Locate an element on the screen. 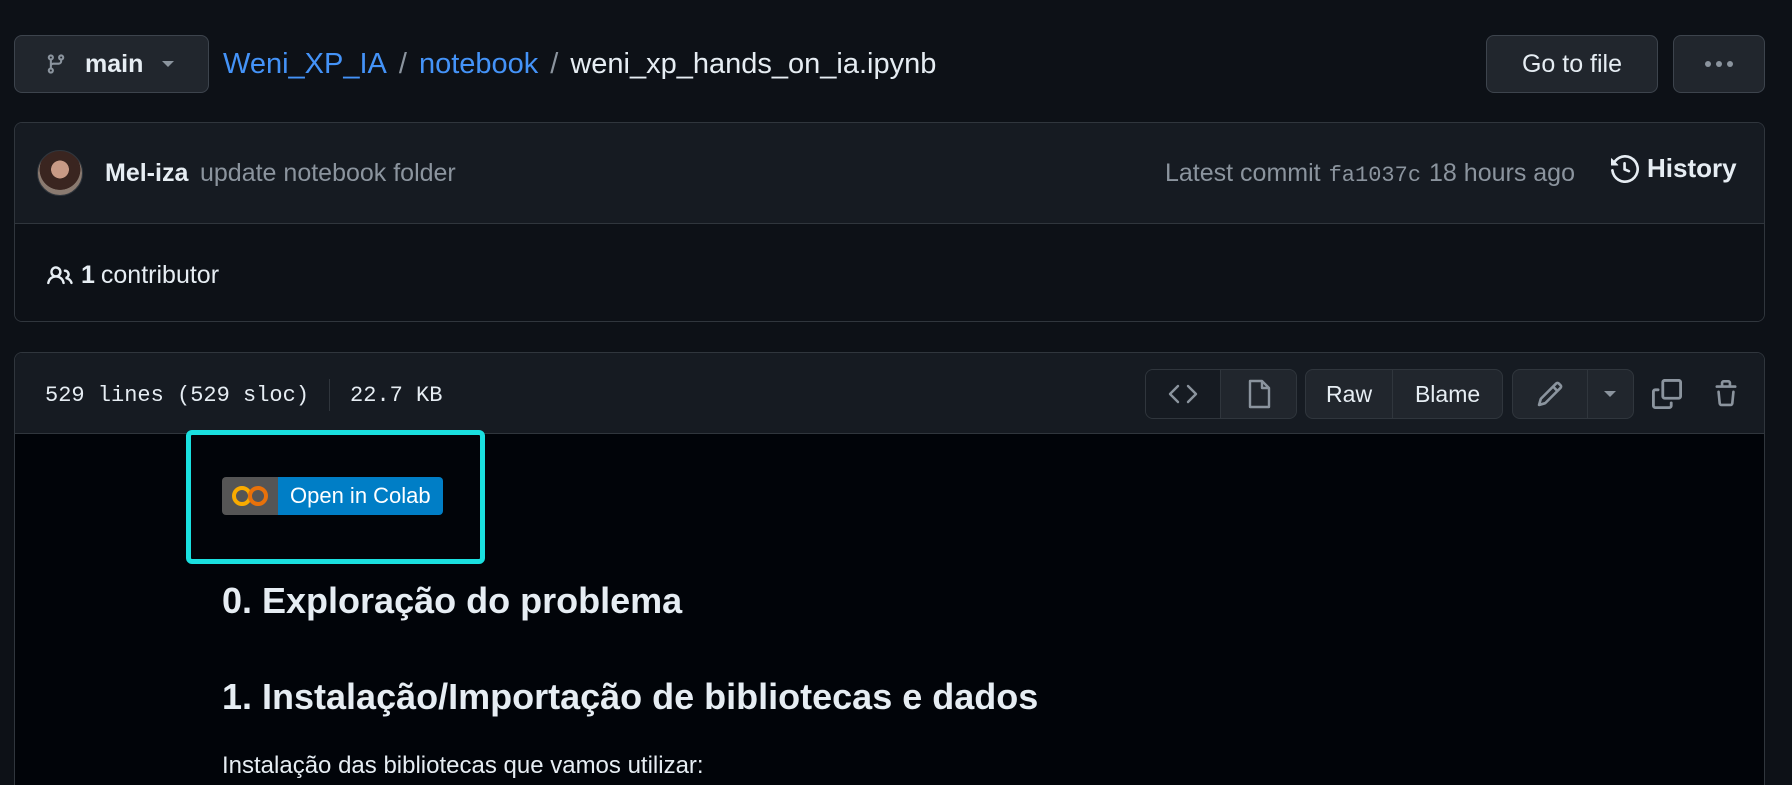 The image size is (1792, 785). edit-group is located at coordinates (1573, 394).